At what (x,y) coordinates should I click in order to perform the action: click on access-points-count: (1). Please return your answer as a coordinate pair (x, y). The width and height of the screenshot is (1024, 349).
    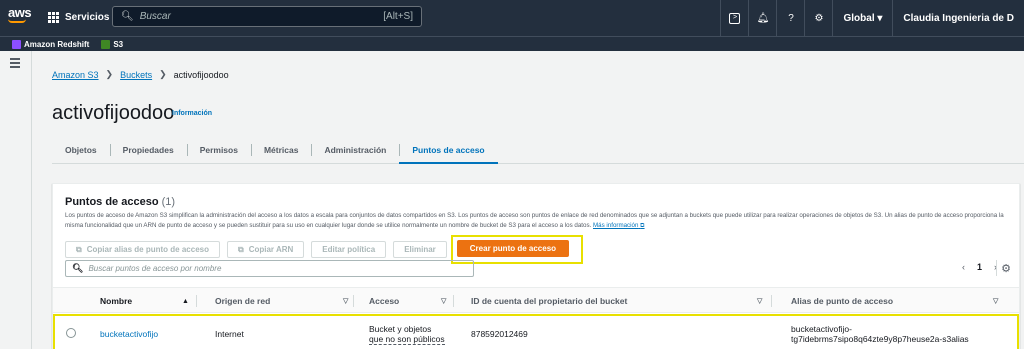
    Looking at the image, I should click on (168, 202).